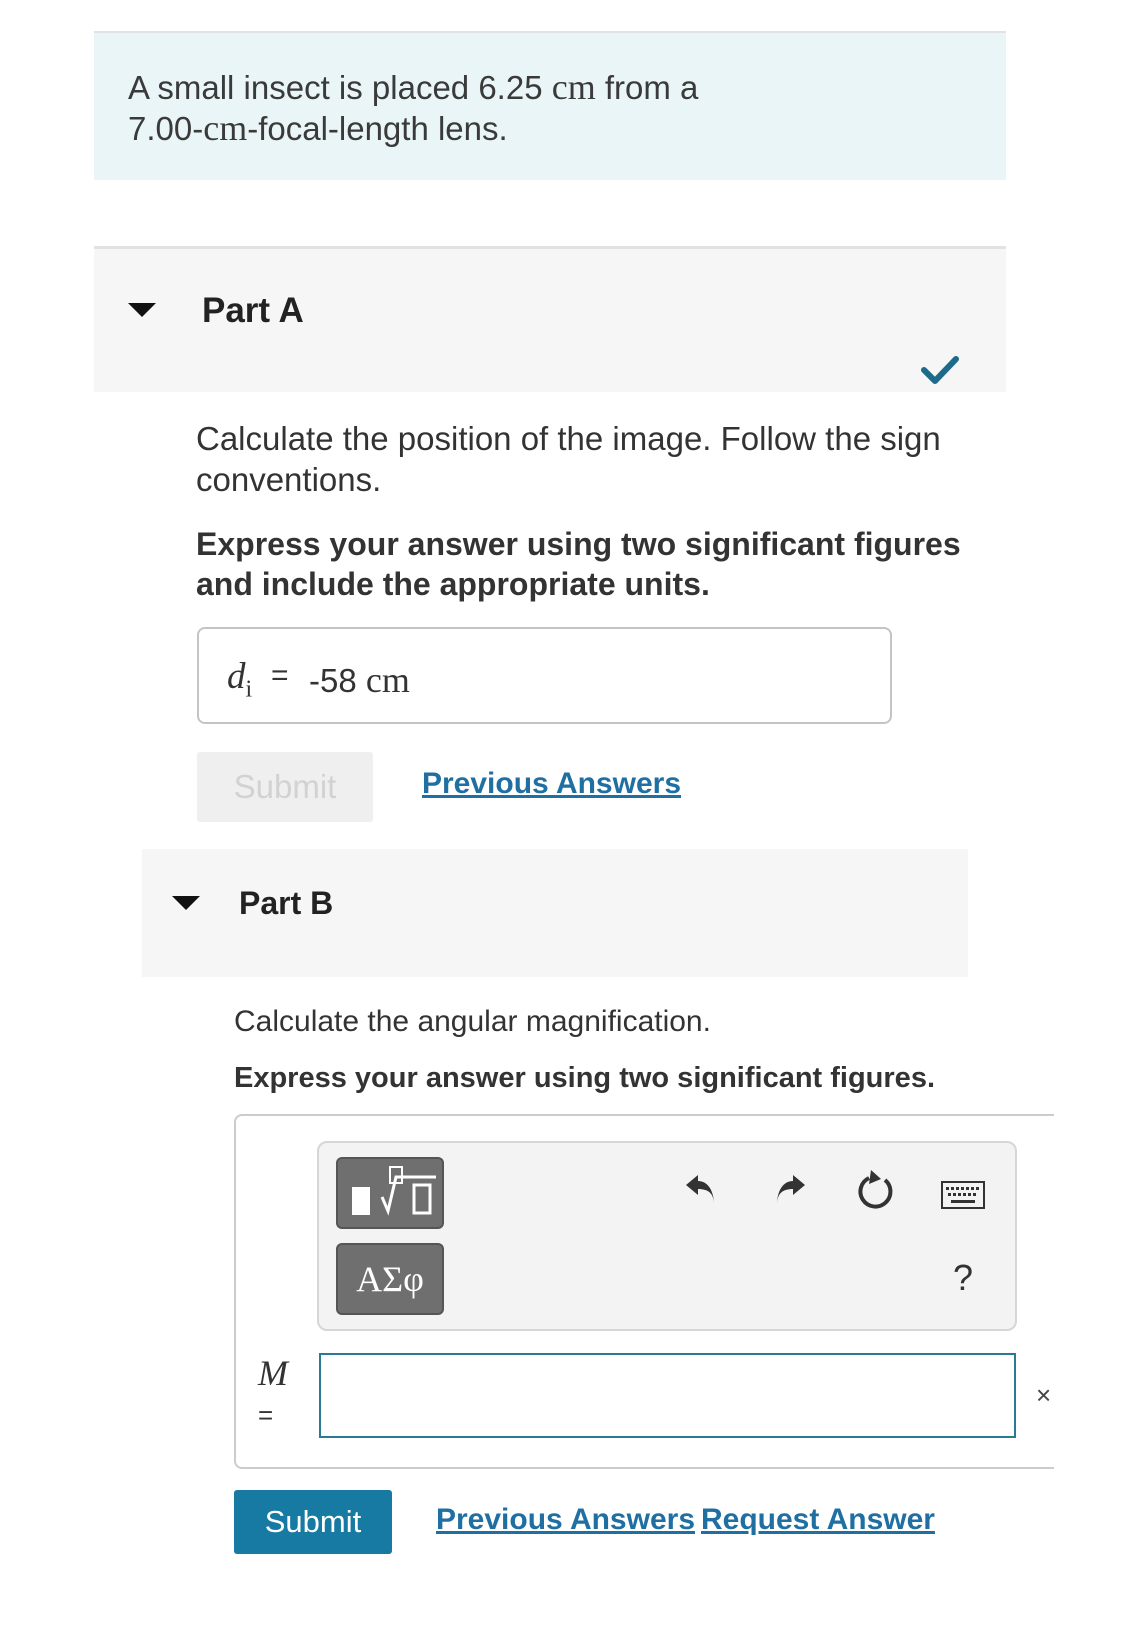 The height and width of the screenshot is (1635, 1124). I want to click on redo-icon, so click(789, 1189).